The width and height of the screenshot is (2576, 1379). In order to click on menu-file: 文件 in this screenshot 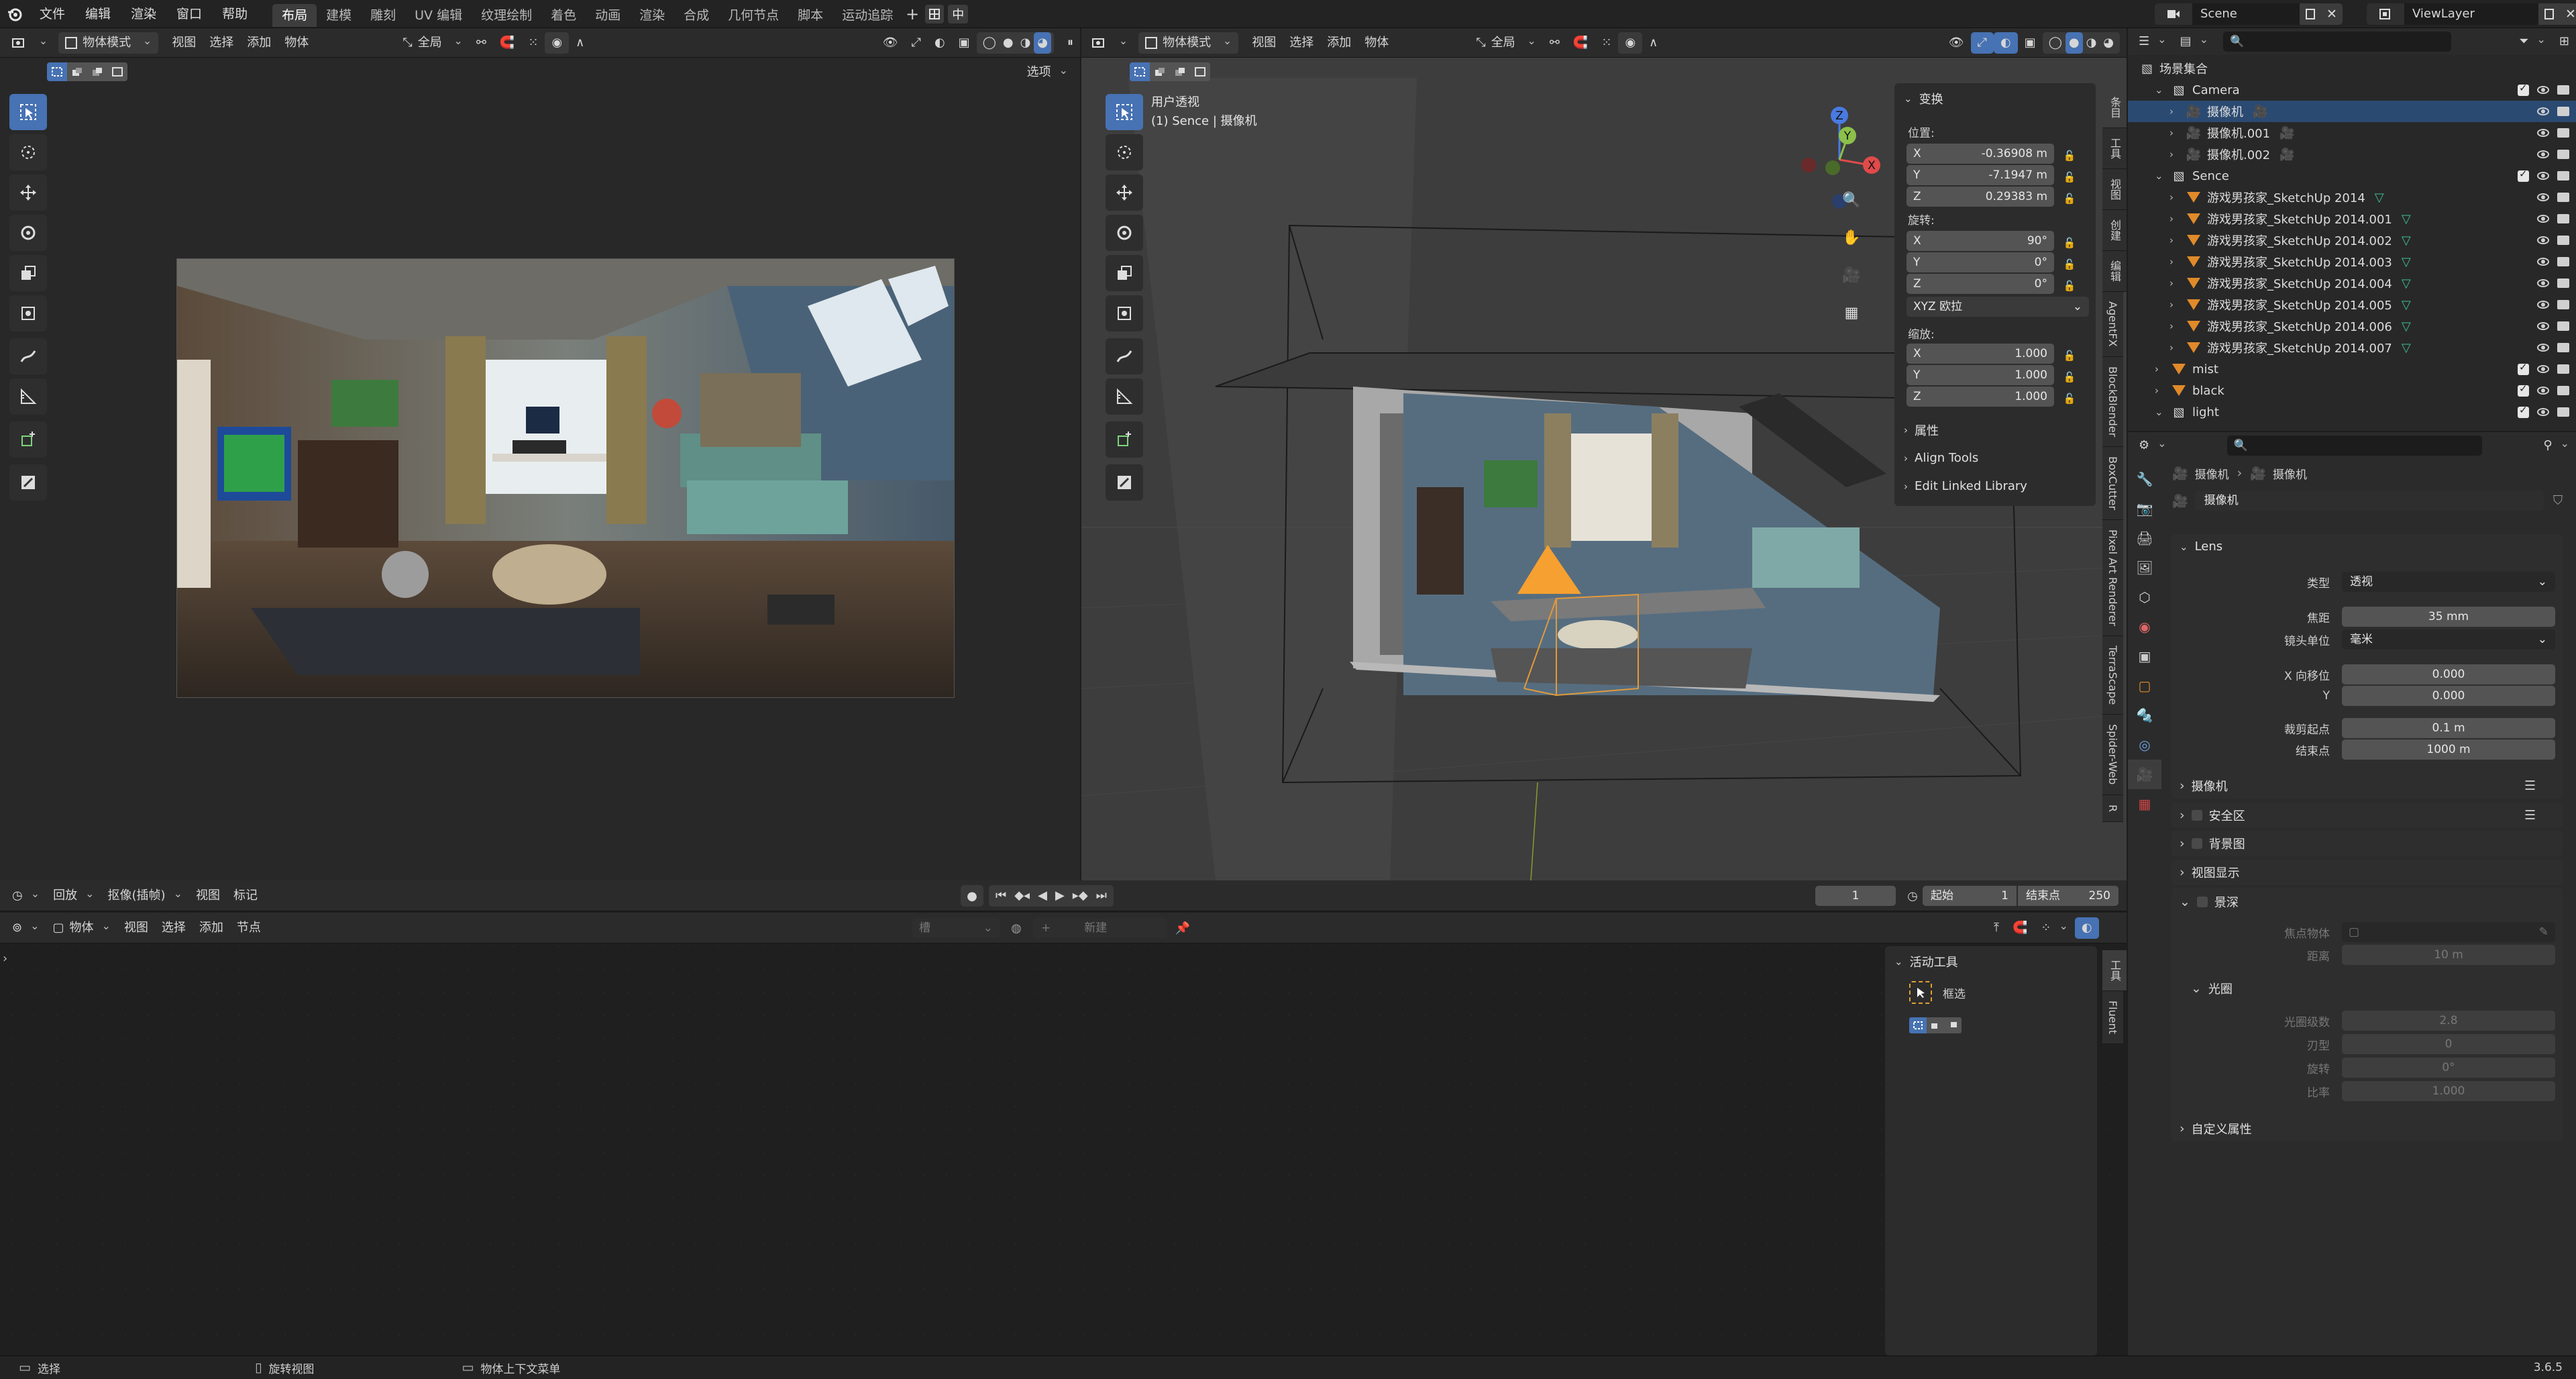, I will do `click(52, 14)`.